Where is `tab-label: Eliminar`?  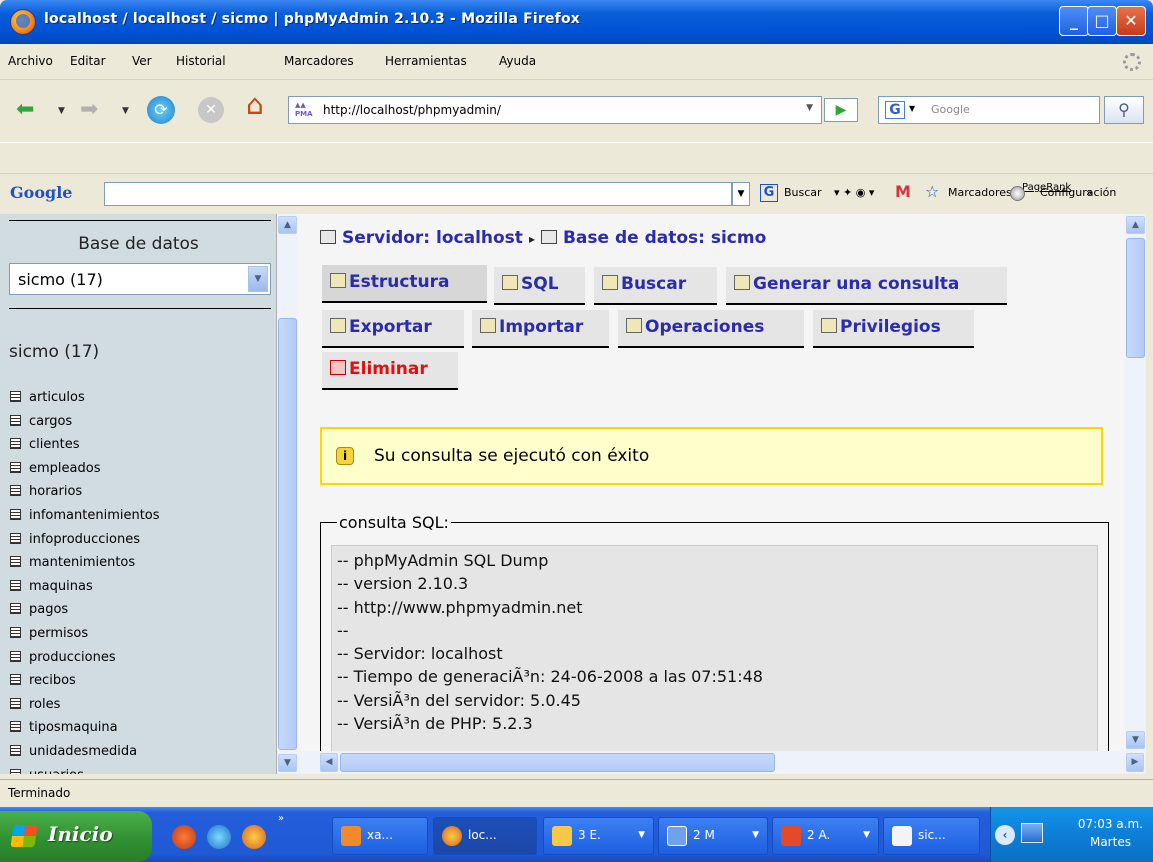
tab-label: Eliminar is located at coordinates (388, 369).